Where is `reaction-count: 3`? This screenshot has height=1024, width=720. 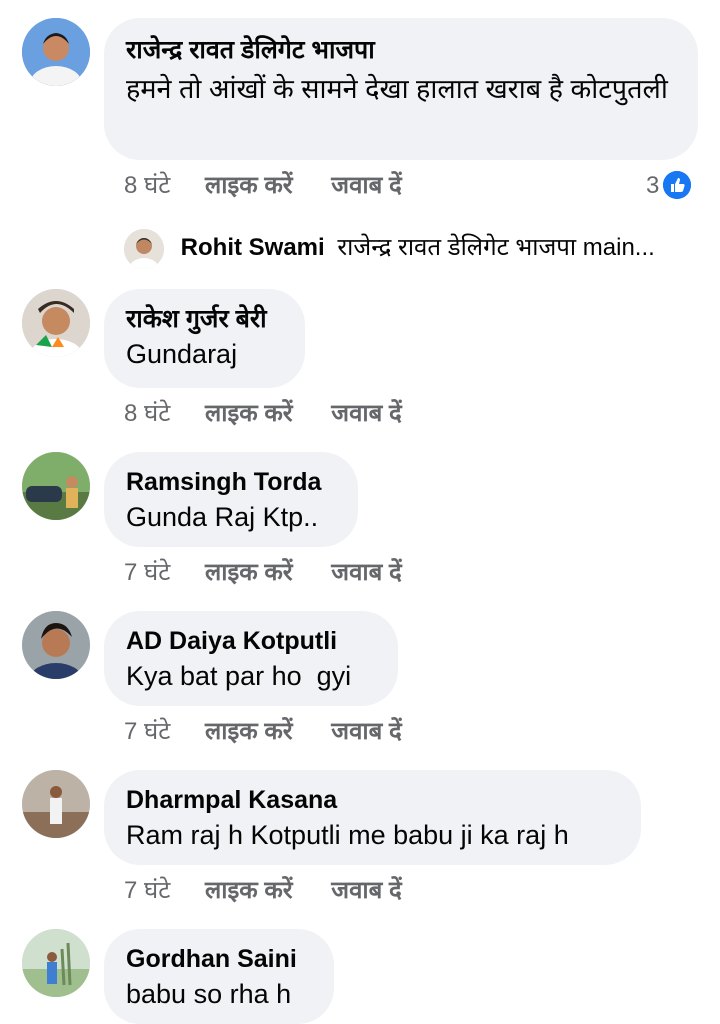
reaction-count: 3 is located at coordinates (669, 186).